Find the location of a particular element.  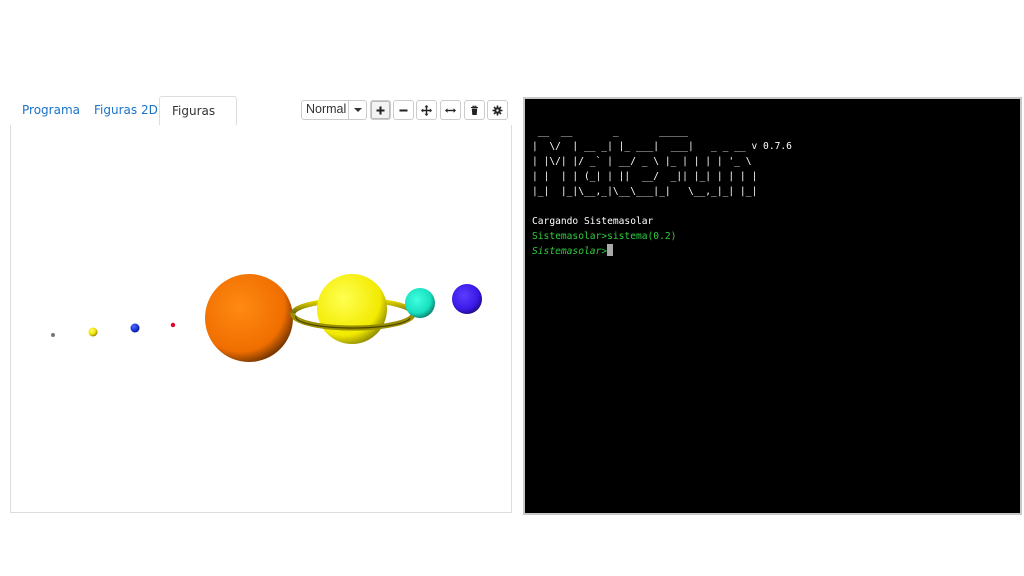

solar-system-scene is located at coordinates (266, 318).